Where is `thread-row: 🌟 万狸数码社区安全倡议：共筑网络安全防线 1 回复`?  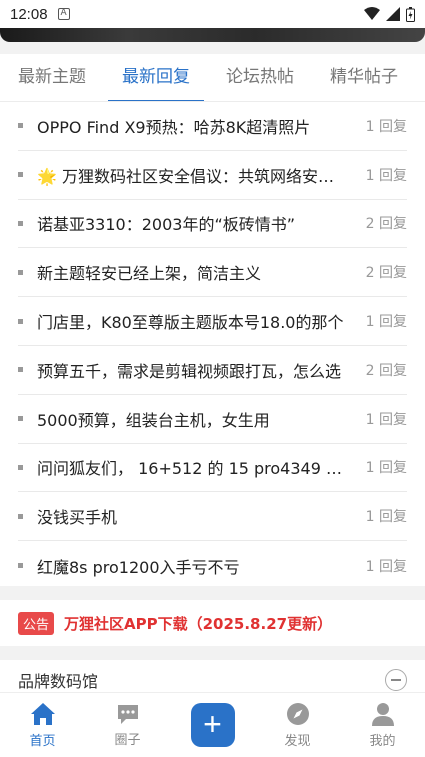
thread-row: 🌟 万狸数码社区安全倡议：共筑网络安全防线 1 回复 is located at coordinates (212, 175).